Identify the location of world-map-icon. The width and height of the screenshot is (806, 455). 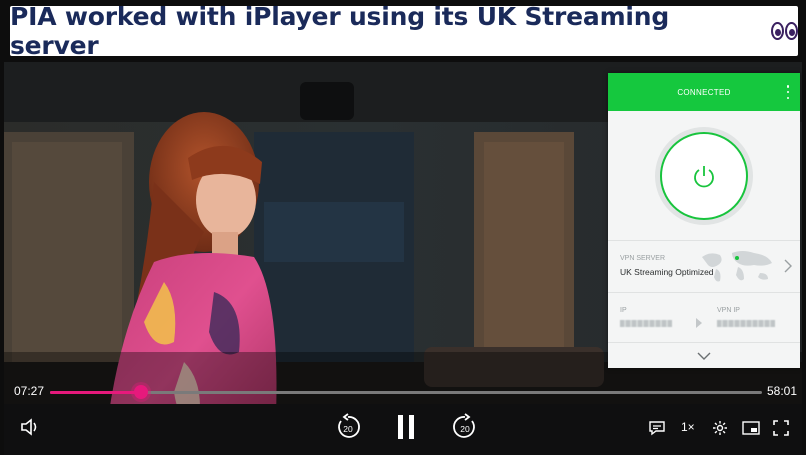
(737, 266).